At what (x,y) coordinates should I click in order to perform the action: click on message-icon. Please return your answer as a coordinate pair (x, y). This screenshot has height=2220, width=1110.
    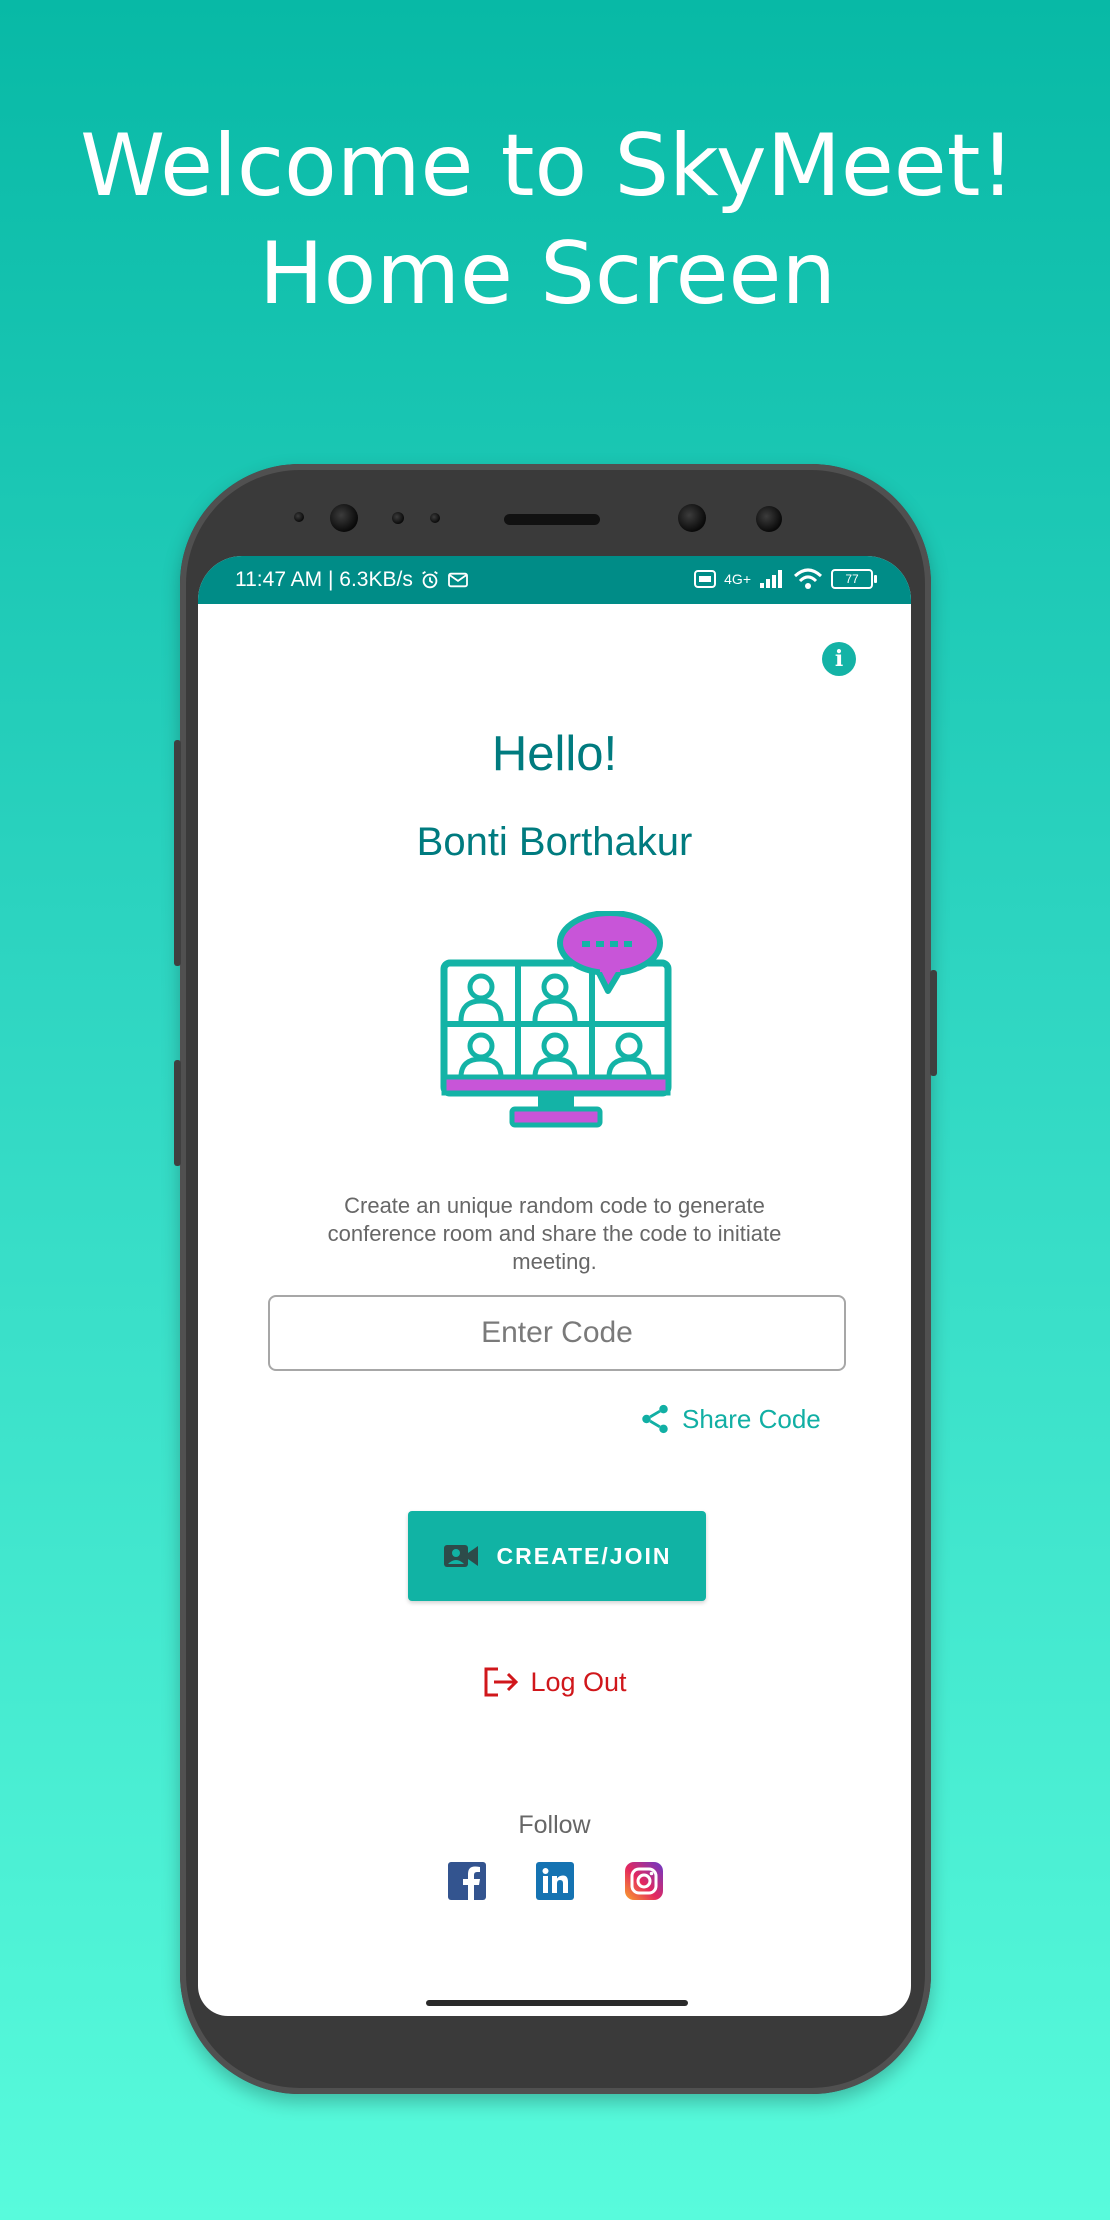
    Looking at the image, I should click on (457, 580).